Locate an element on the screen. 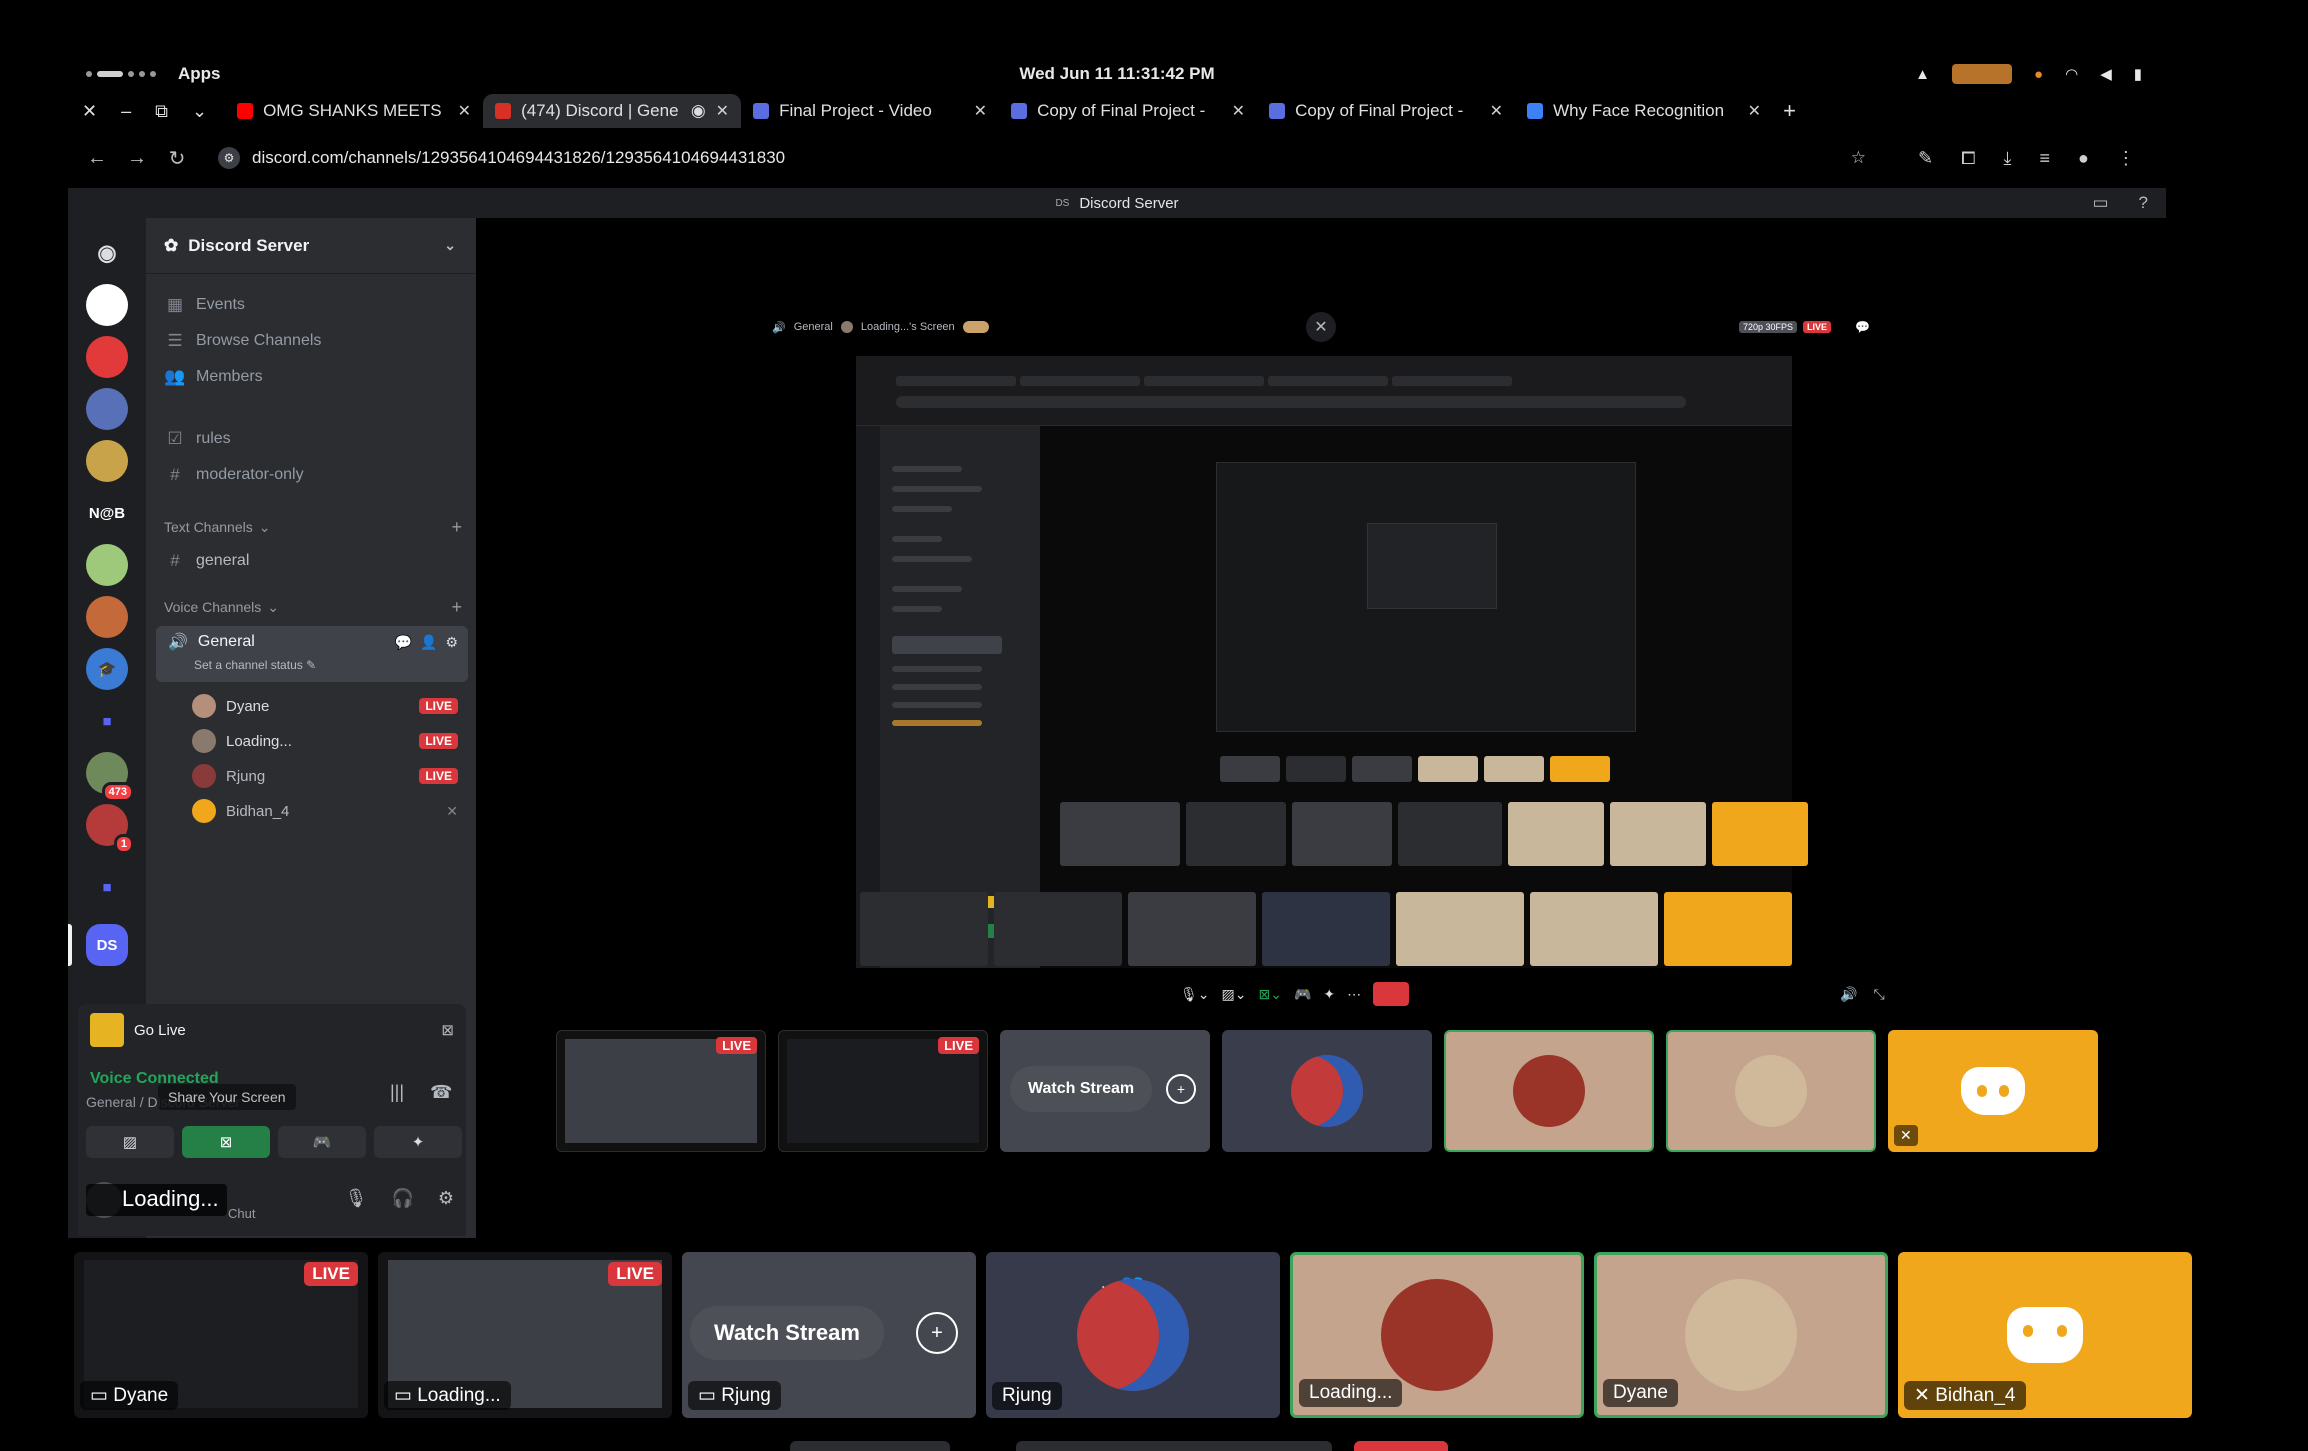  restore-icon: ⧉ is located at coordinates (161, 111).